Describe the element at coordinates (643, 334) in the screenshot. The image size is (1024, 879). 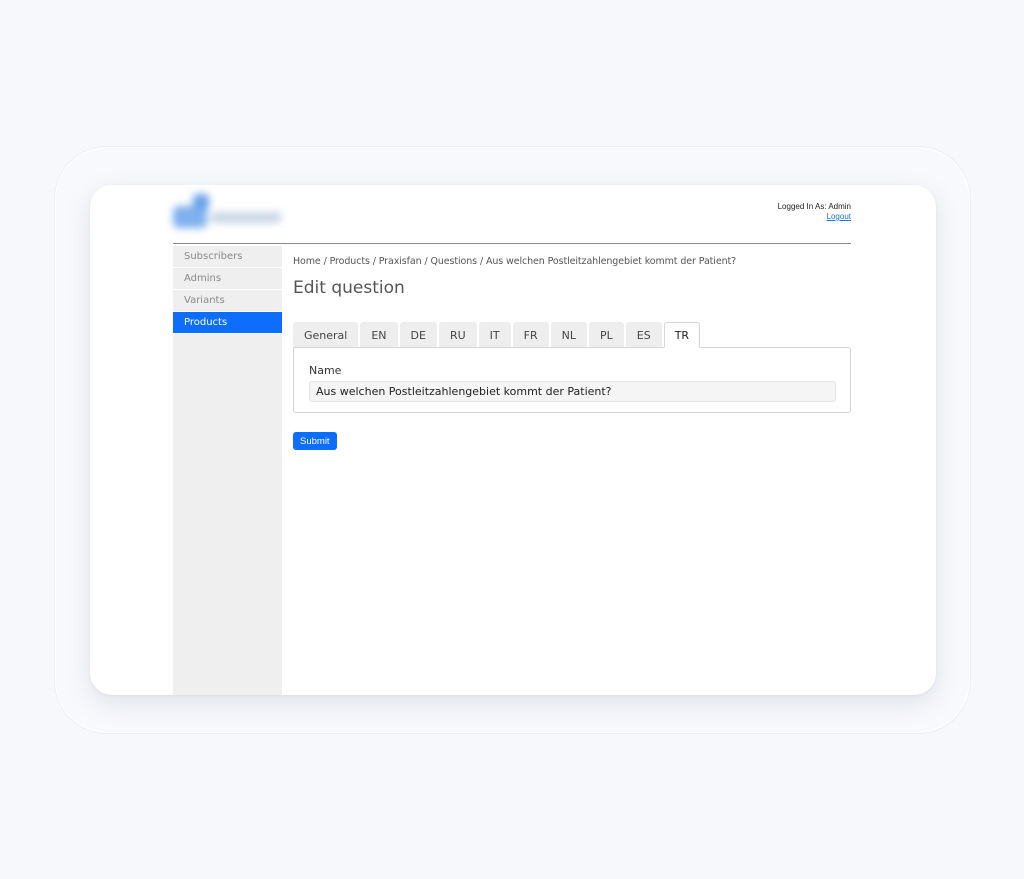
I see `tab-es: ES` at that location.